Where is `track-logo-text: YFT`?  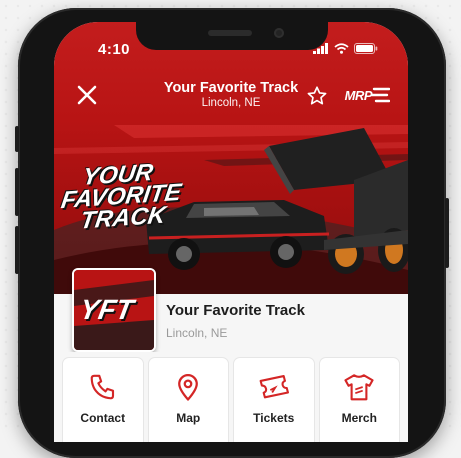
track-logo-text: YFT is located at coordinates (106, 309).